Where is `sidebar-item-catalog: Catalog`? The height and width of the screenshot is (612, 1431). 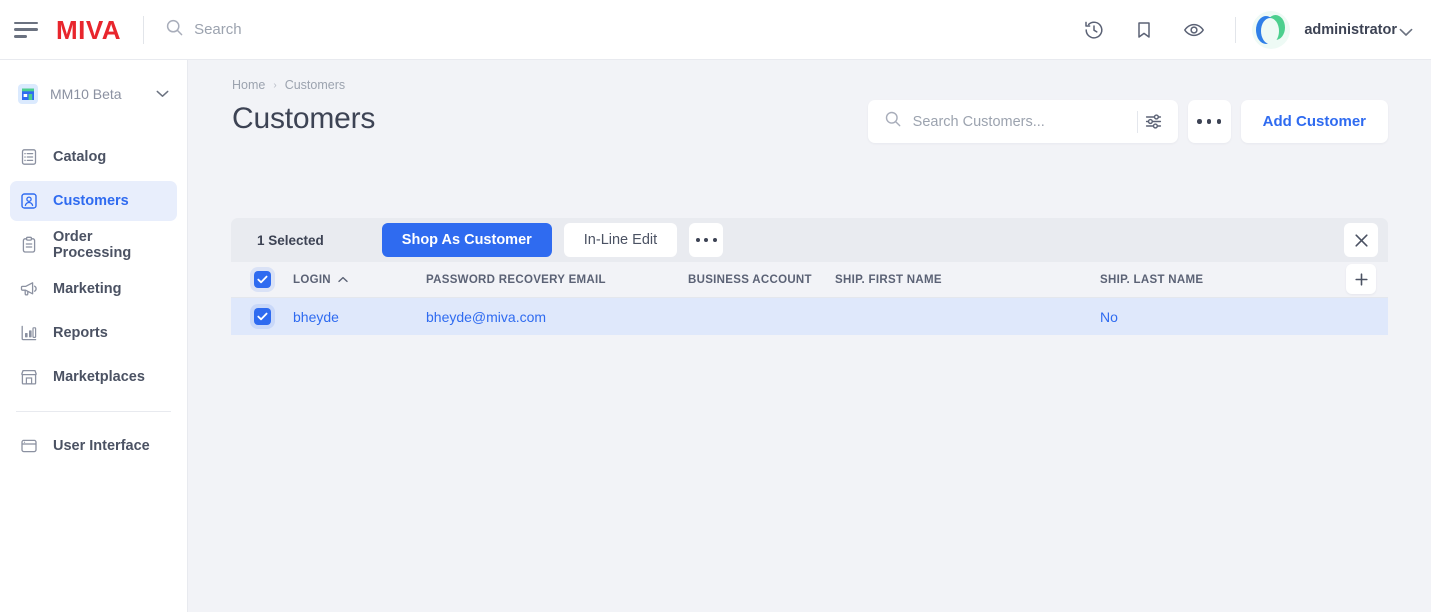
sidebar-item-catalog: Catalog is located at coordinates (93, 157).